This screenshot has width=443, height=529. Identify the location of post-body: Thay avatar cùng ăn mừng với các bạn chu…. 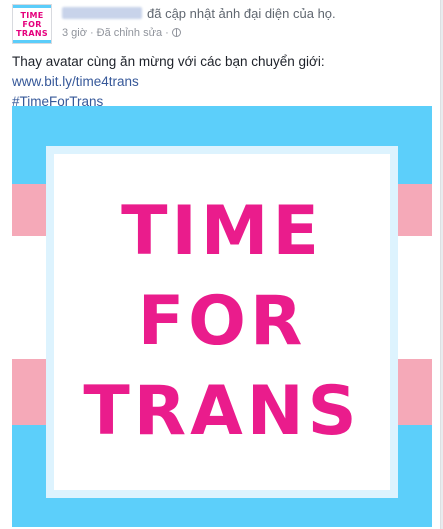
(221, 82).